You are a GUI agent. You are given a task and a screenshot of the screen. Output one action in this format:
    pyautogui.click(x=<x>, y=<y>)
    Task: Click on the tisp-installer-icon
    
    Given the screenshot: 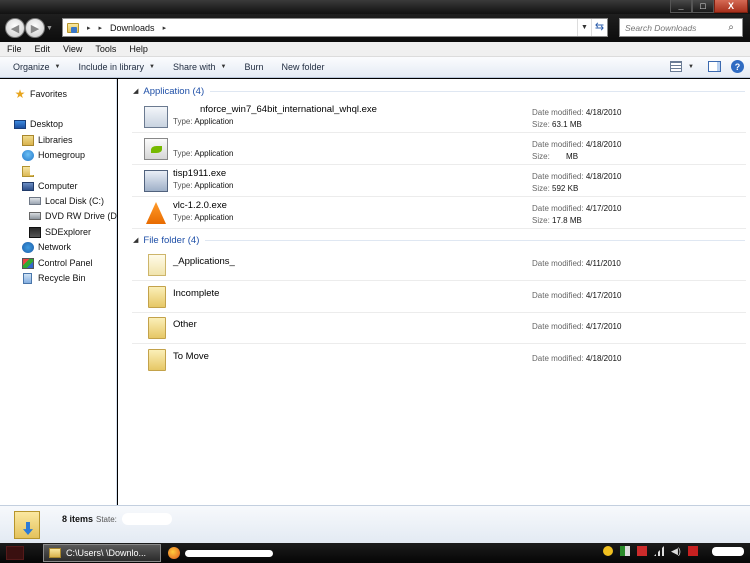 What is the action you would take?
    pyautogui.click(x=156, y=181)
    